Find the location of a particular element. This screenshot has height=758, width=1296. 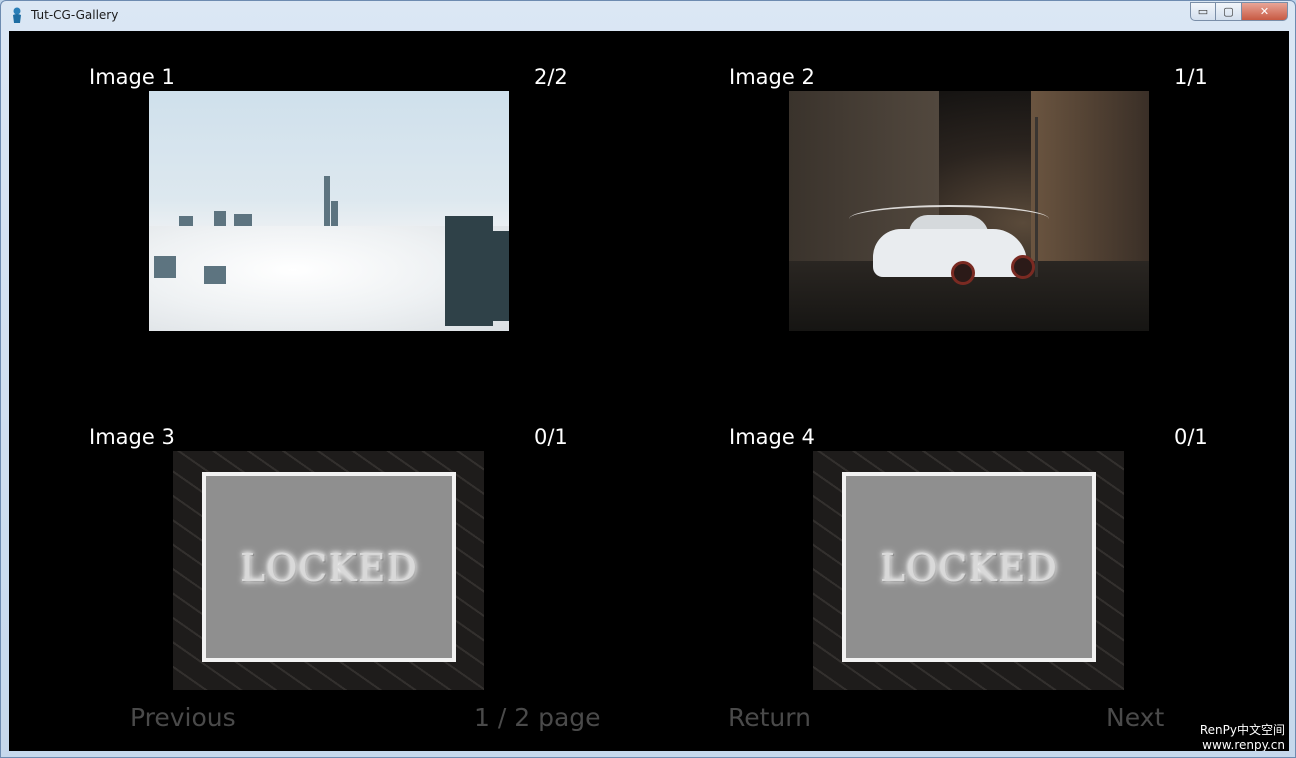

close-button: ✕ is located at coordinates (1265, 11).